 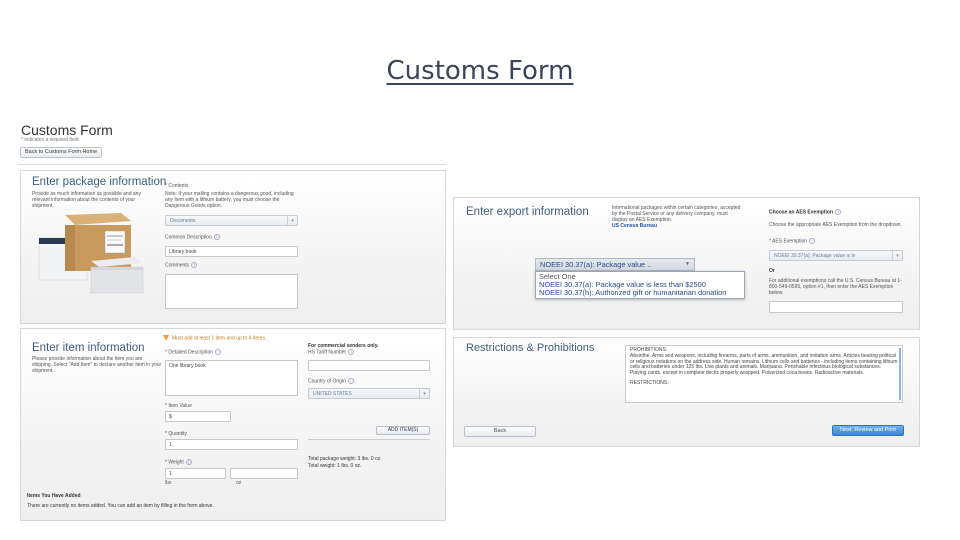 What do you see at coordinates (176, 434) in the screenshot?
I see `quantity-label: * Quantity` at bounding box center [176, 434].